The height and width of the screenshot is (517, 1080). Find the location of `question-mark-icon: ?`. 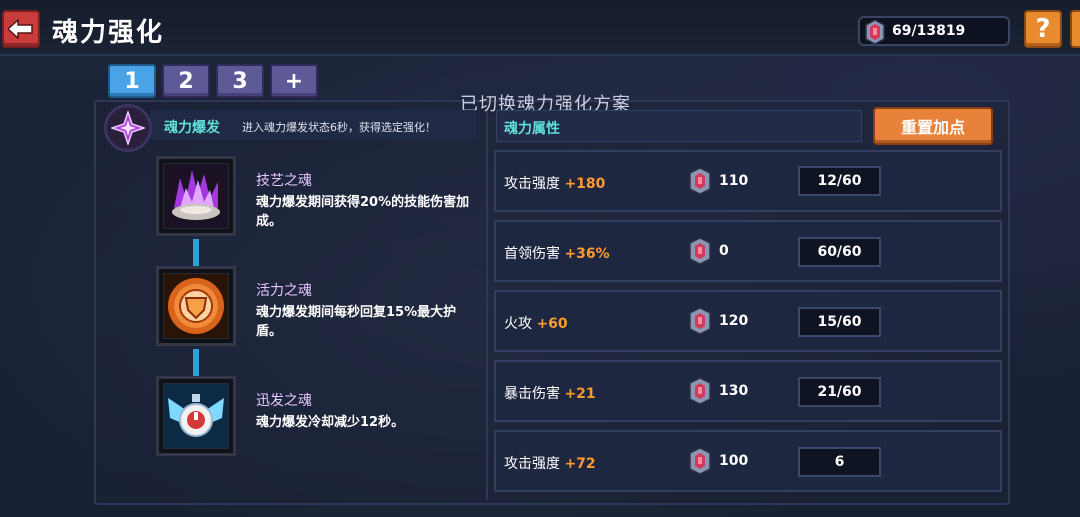

question-mark-icon: ? is located at coordinates (1043, 29).